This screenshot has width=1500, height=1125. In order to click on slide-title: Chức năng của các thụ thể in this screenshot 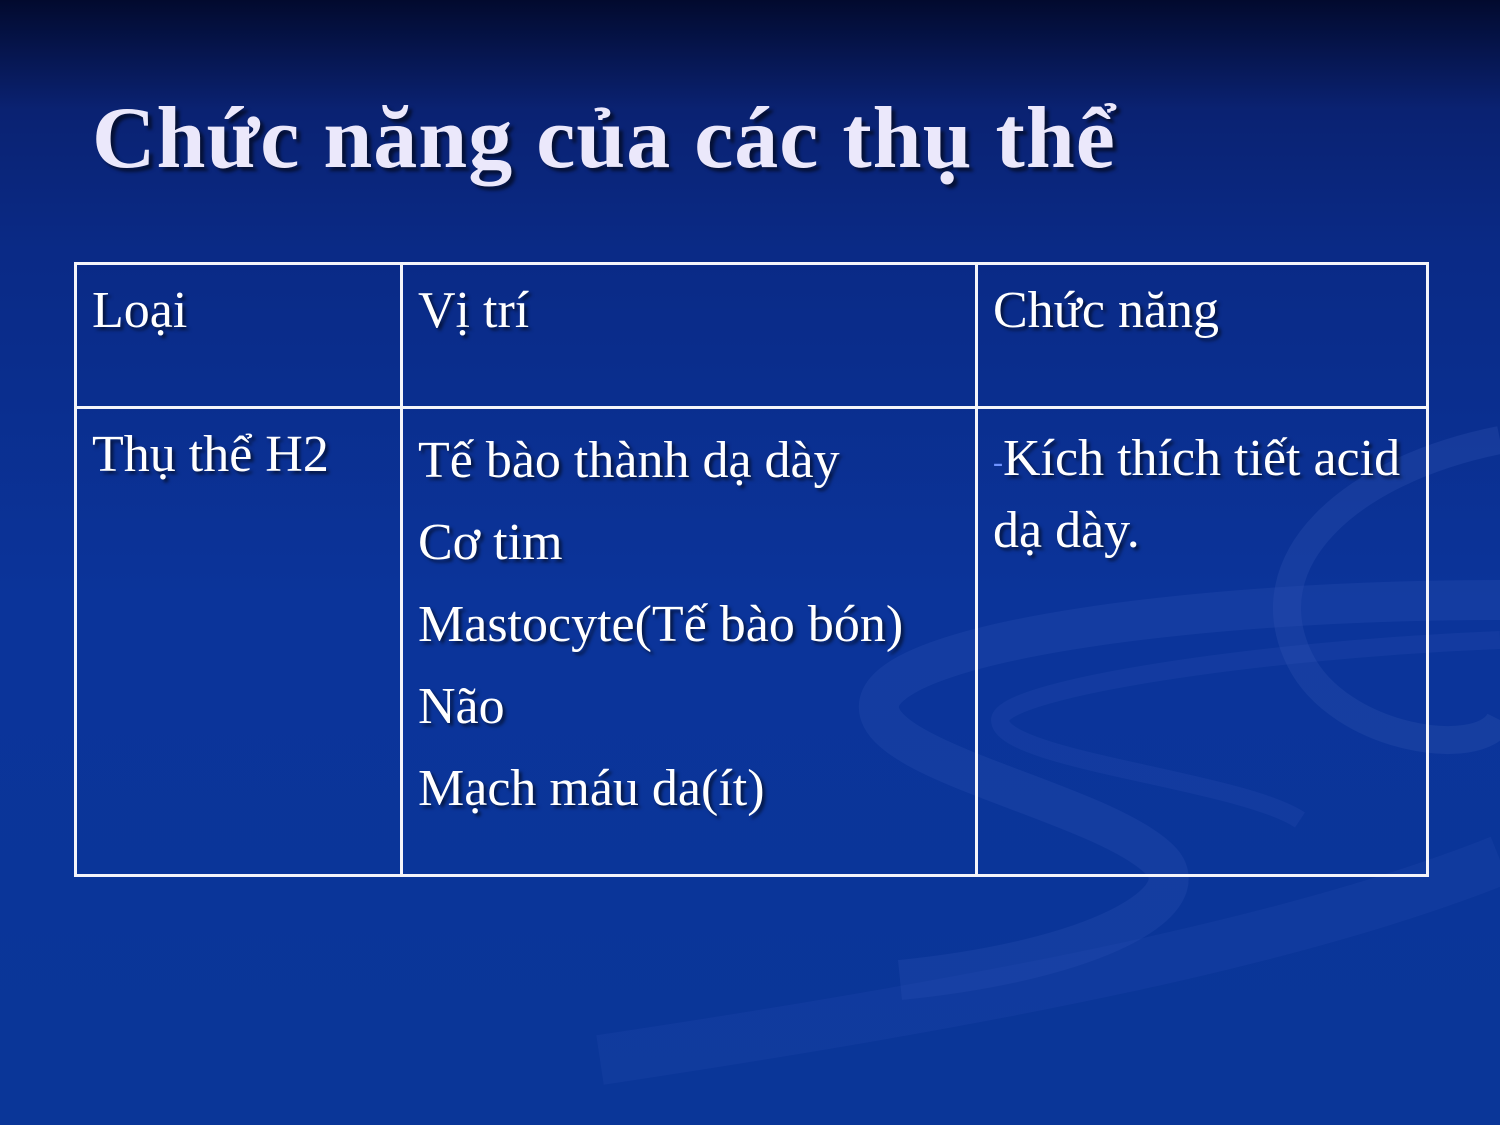, I will do `click(604, 138)`.